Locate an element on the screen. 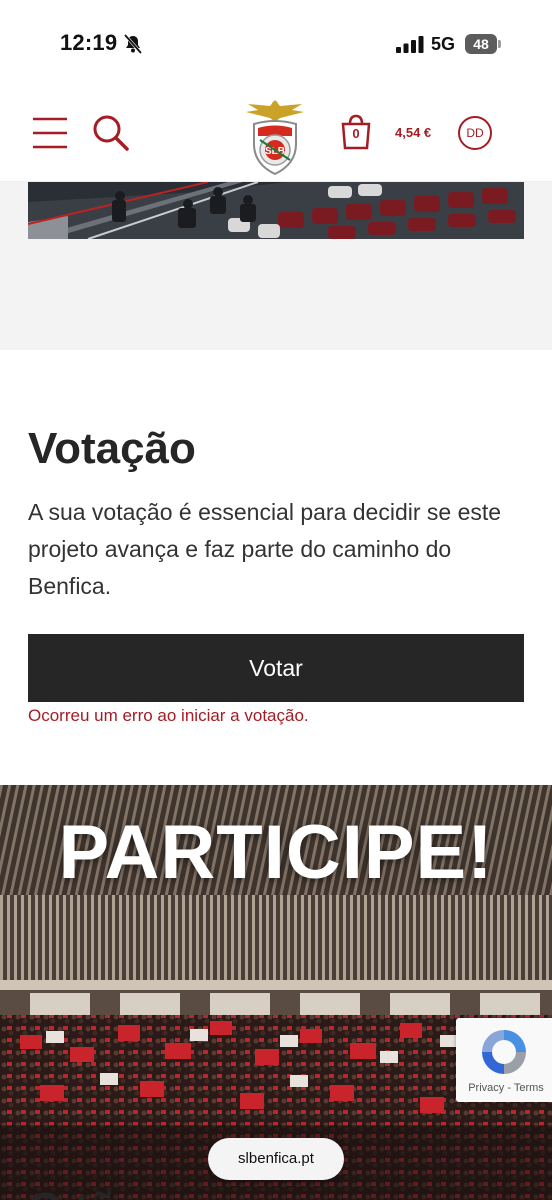 The height and width of the screenshot is (1200, 552). battery-icon: 48 is located at coordinates (483, 44).